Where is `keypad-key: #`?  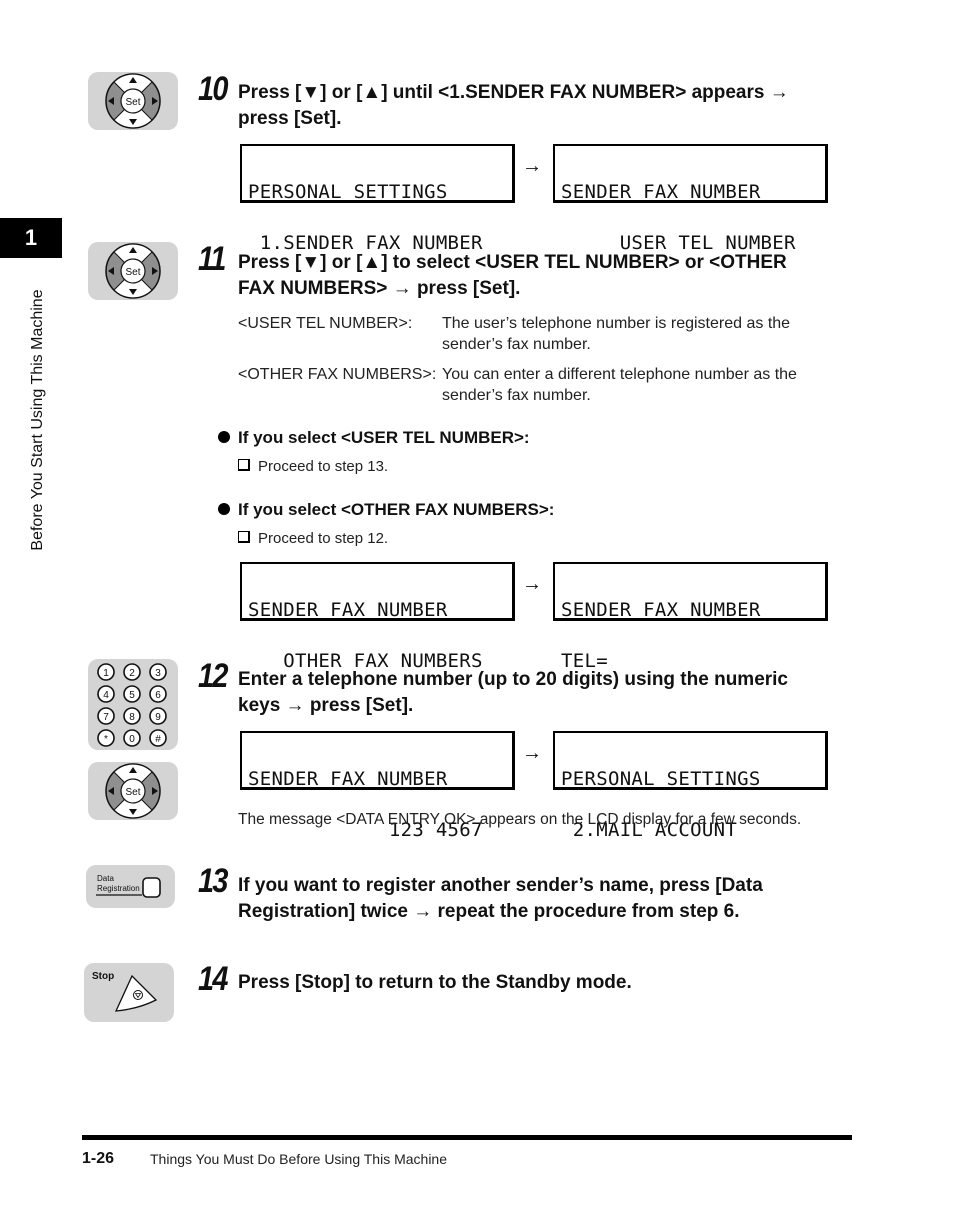
keypad-key: # is located at coordinates (158, 738).